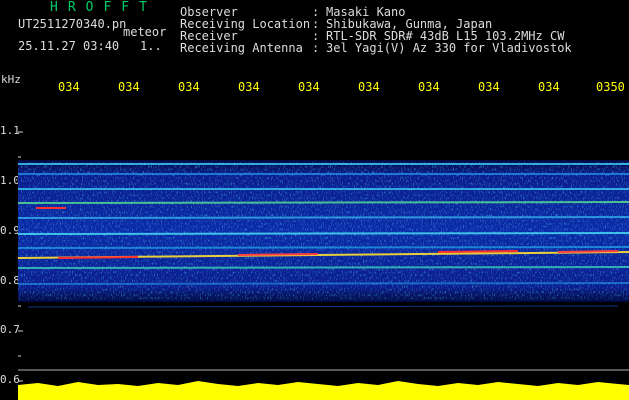  What do you see at coordinates (10, 379) in the screenshot?
I see `y-tick-label: 0.6` at bounding box center [10, 379].